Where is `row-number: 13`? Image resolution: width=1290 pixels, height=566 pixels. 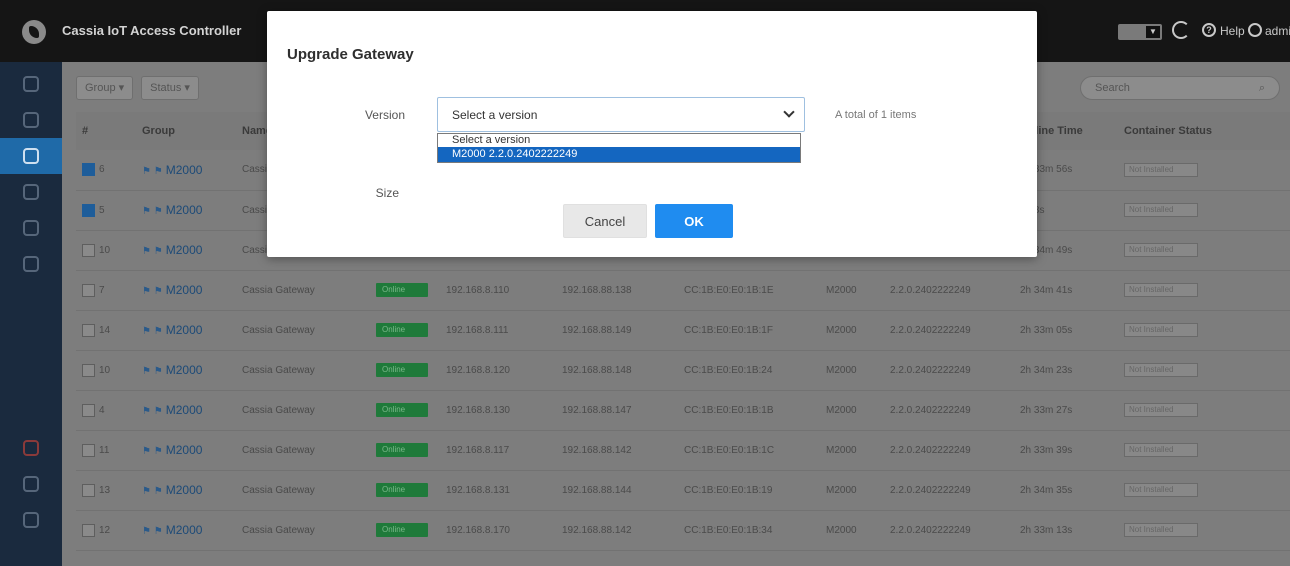 row-number: 13 is located at coordinates (105, 490).